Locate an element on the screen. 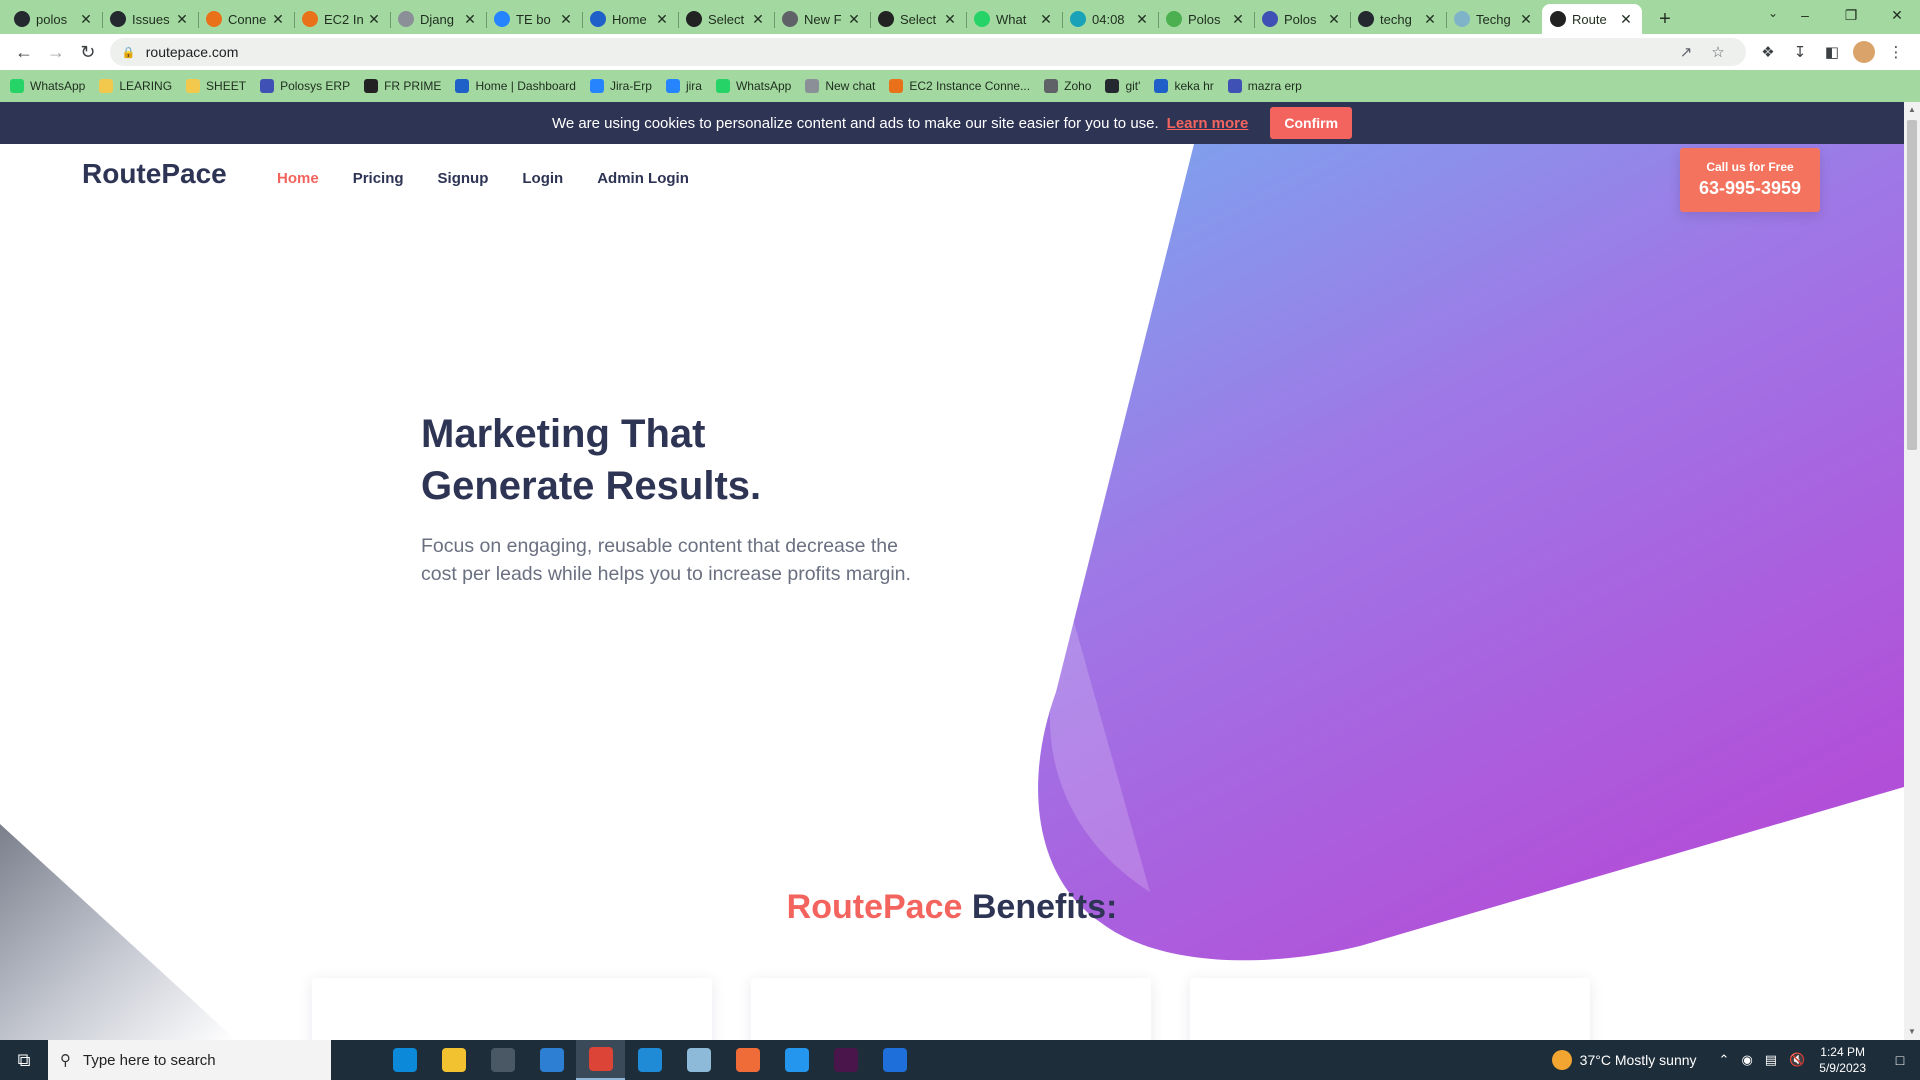  phone-number: 63-995-3959 is located at coordinates (1750, 188).